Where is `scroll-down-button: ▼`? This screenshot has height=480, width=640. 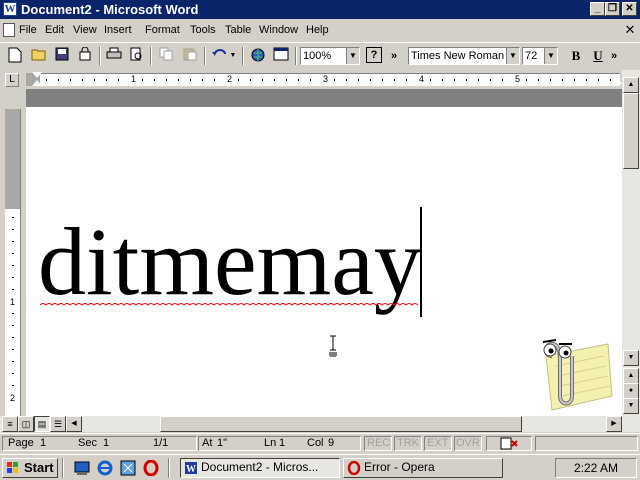 scroll-down-button: ▼ is located at coordinates (631, 358).